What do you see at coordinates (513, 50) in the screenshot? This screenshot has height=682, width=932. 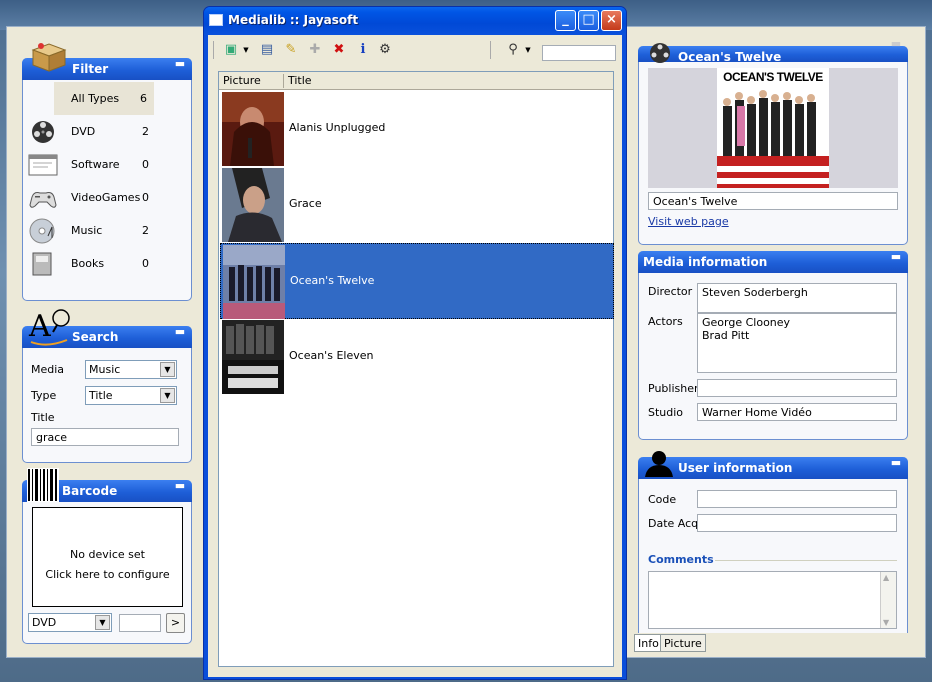 I see `search-icon: ⚲` at bounding box center [513, 50].